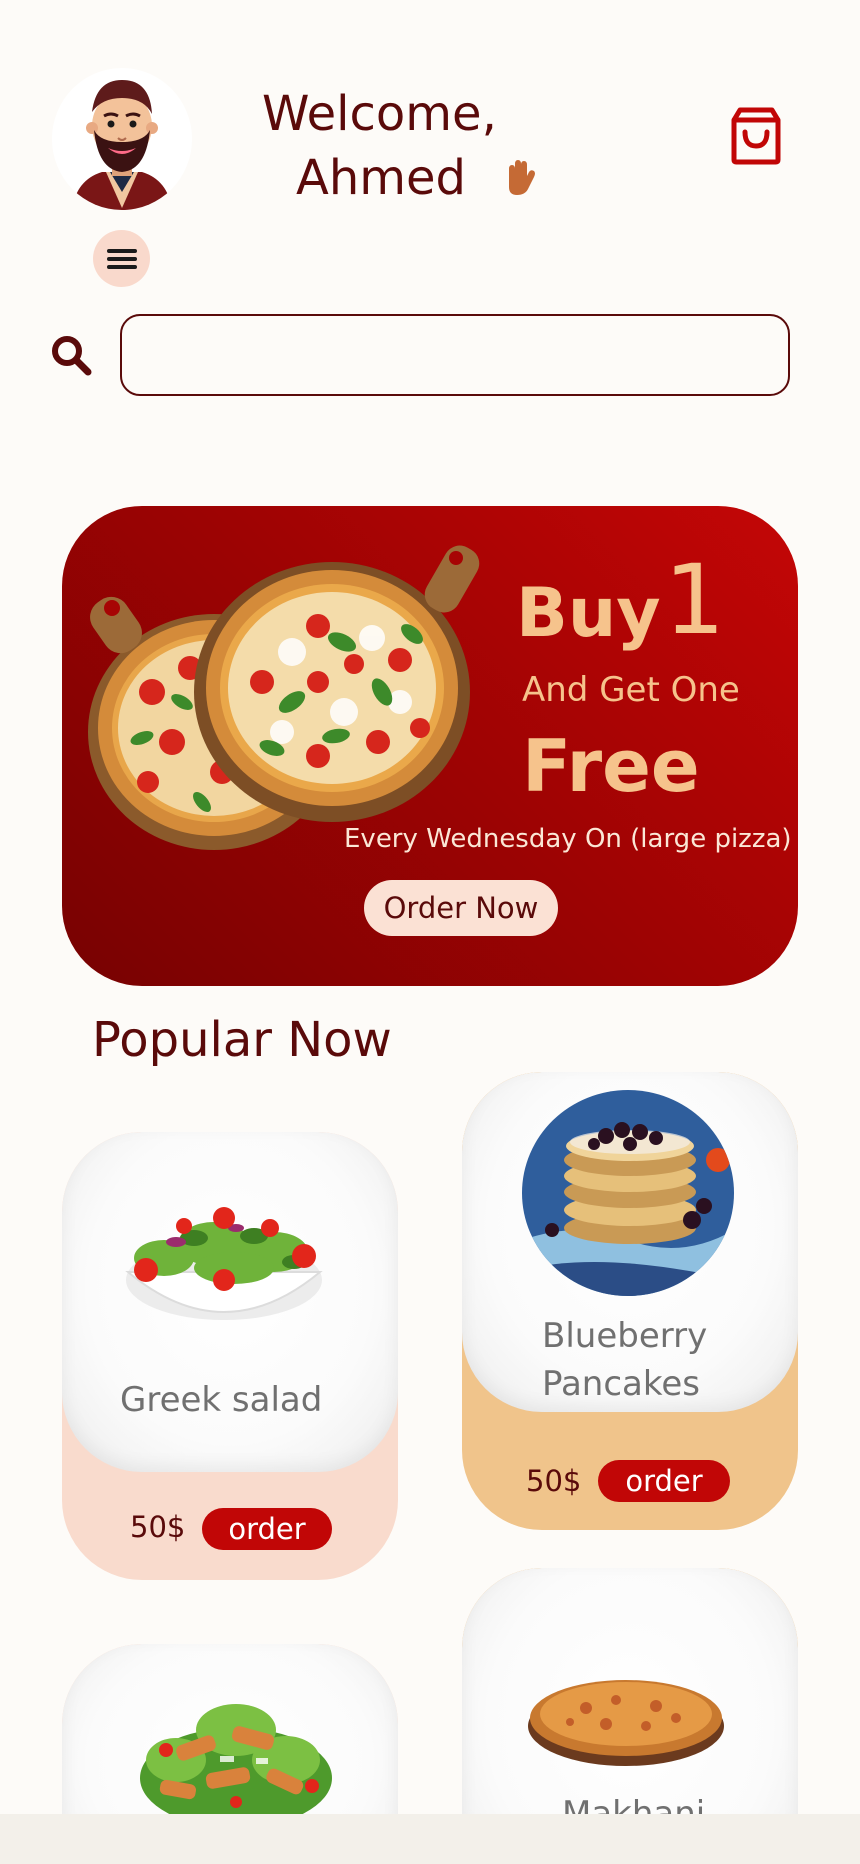 This screenshot has height=1864, width=860. I want to click on avatar, so click(122, 139).